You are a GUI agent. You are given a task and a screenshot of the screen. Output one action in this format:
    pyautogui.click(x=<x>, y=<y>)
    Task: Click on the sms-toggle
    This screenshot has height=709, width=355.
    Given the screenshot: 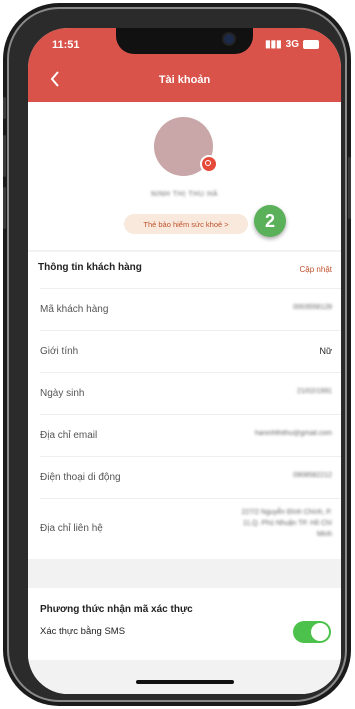 What is the action you would take?
    pyautogui.click(x=312, y=632)
    